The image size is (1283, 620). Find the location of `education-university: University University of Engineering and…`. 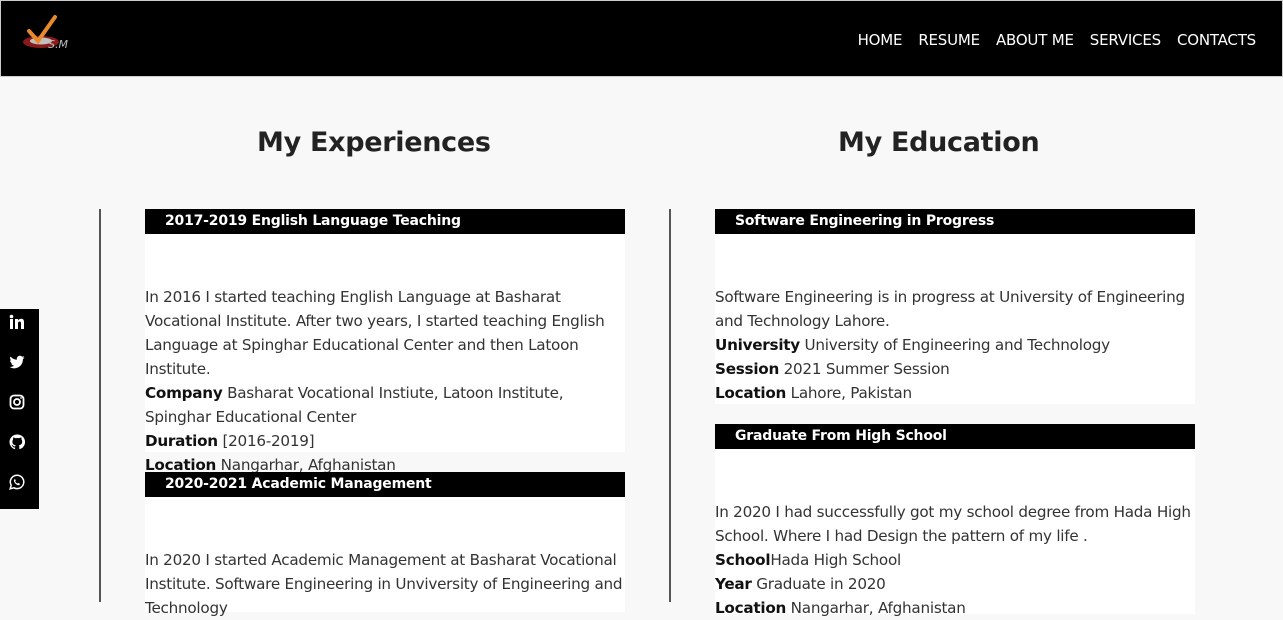

education-university: University University of Engineering and… is located at coordinates (912, 345).